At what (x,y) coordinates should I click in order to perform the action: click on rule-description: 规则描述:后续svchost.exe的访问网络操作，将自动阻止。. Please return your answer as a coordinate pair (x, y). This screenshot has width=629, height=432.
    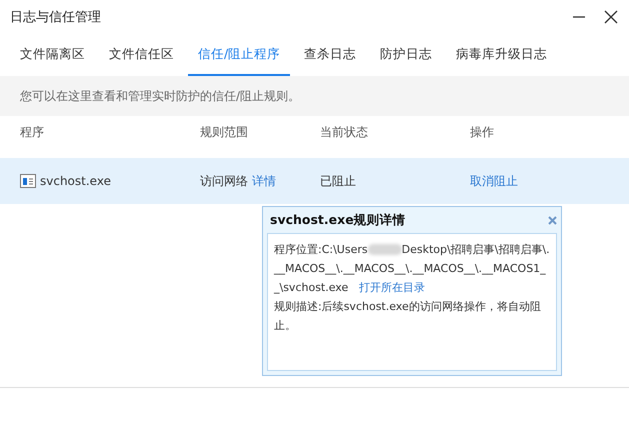
    Looking at the image, I should click on (408, 316).